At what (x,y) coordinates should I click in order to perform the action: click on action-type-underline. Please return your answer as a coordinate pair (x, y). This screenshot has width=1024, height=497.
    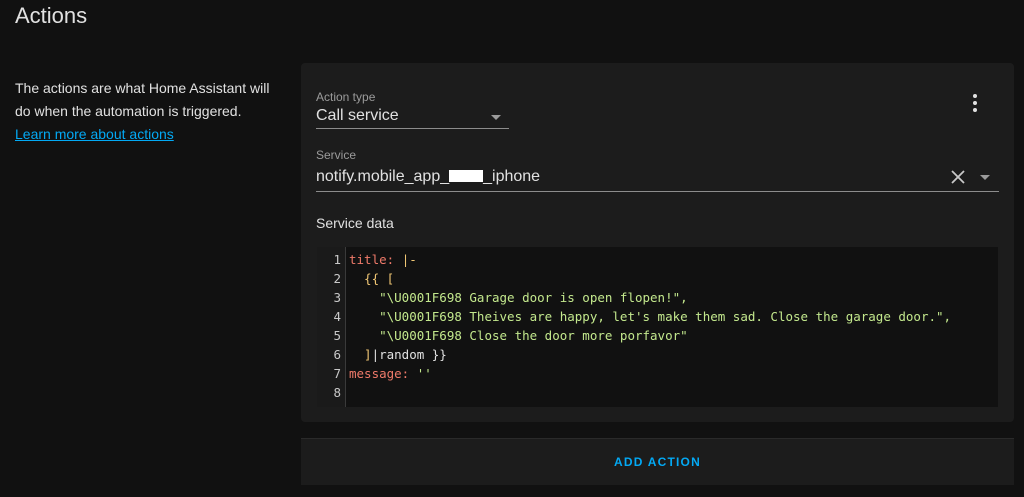
    Looking at the image, I should click on (412, 128).